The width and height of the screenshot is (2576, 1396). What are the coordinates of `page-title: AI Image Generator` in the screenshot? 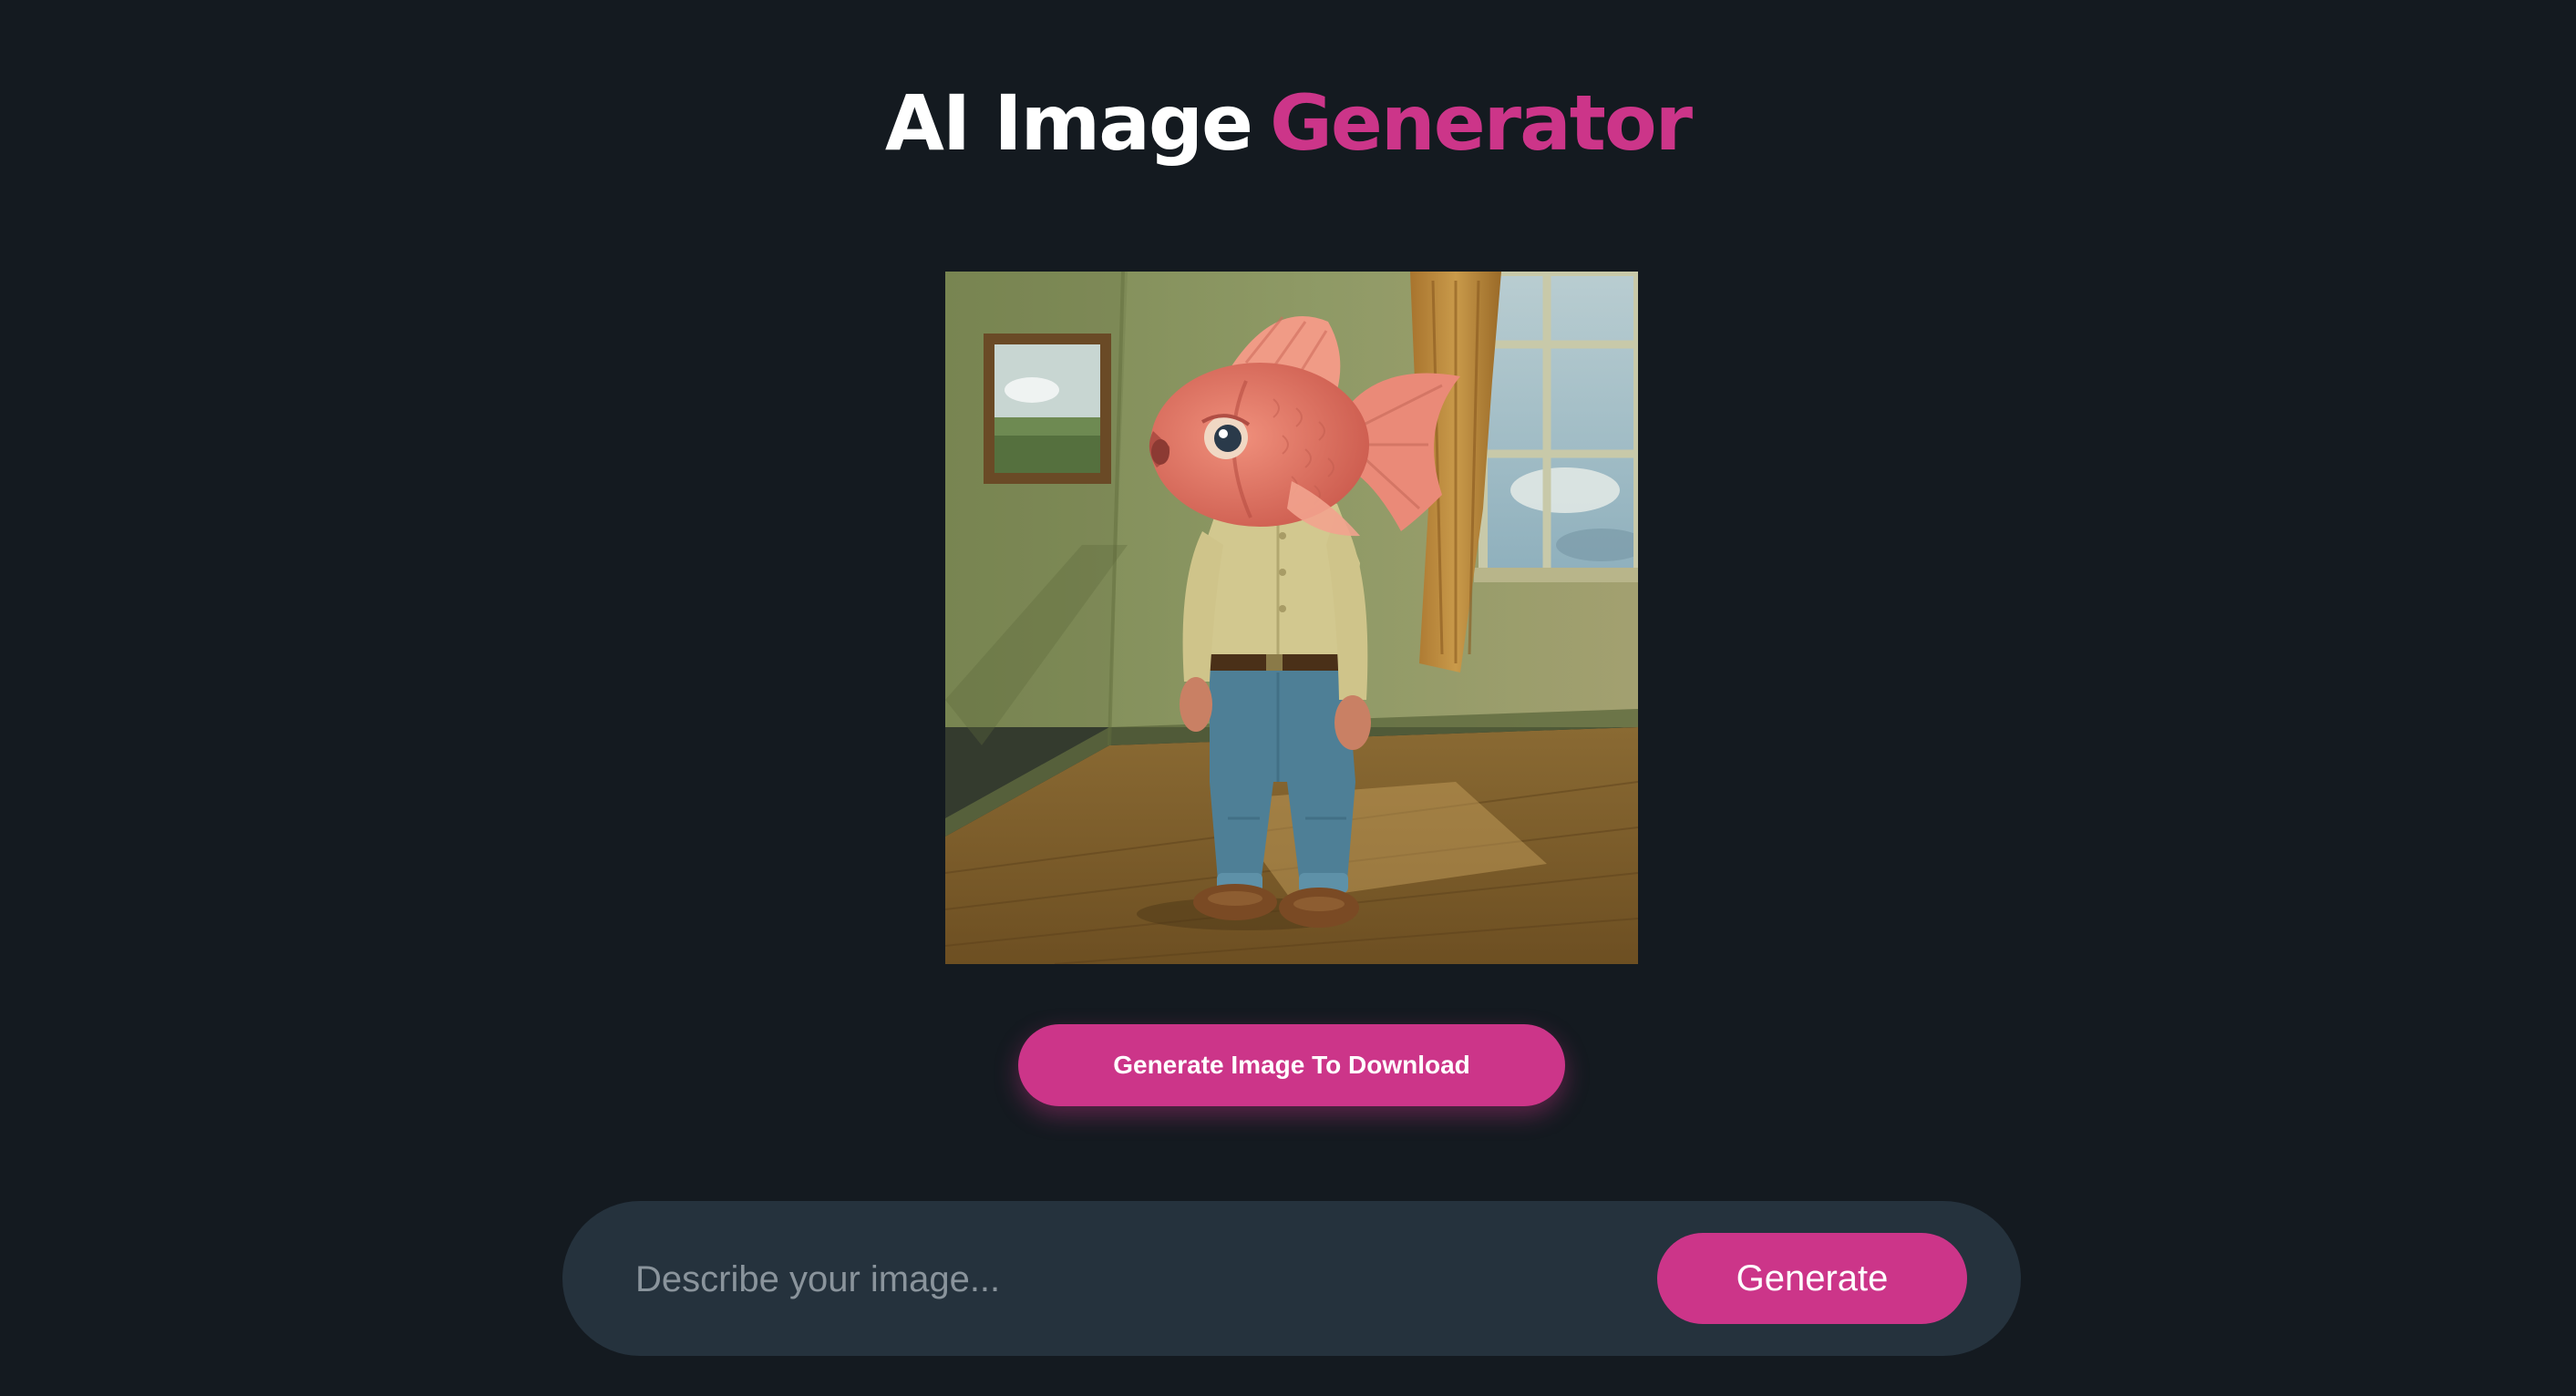 It's located at (1288, 123).